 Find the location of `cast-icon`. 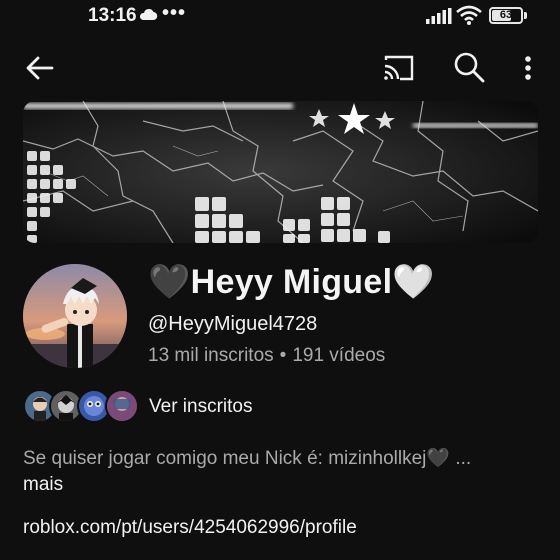

cast-icon is located at coordinates (399, 68).